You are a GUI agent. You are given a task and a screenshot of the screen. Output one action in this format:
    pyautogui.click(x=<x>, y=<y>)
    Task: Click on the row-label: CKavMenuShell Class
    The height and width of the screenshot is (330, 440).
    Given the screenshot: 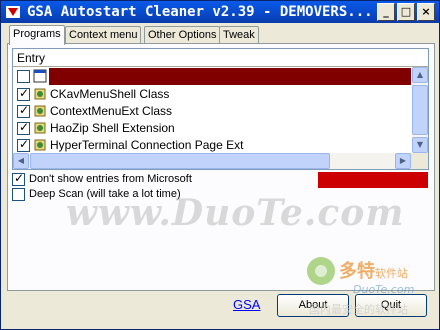 What is the action you would take?
    pyautogui.click(x=110, y=94)
    